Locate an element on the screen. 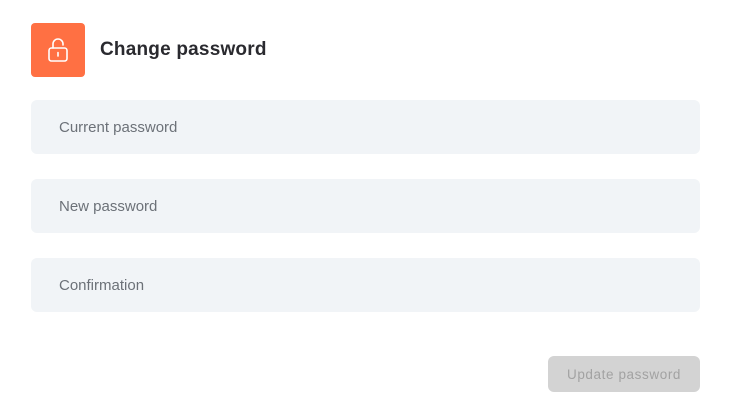  card-header: Change password is located at coordinates (149, 50).